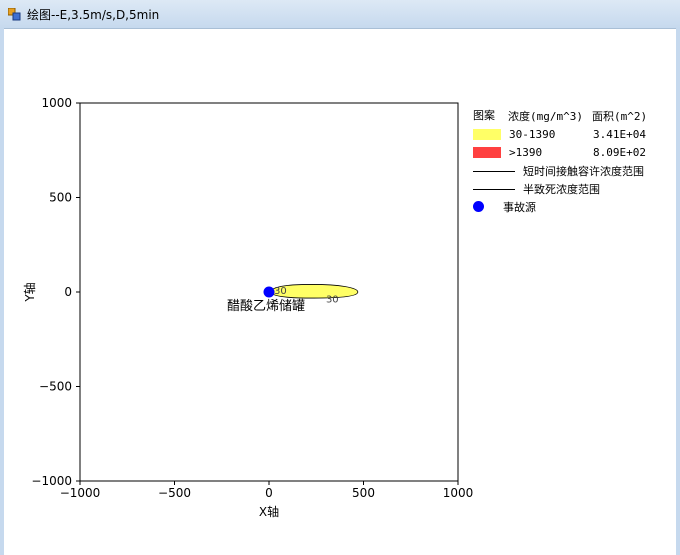  Describe the element at coordinates (269, 511) in the screenshot. I see `x-axis-label: X轴` at that location.